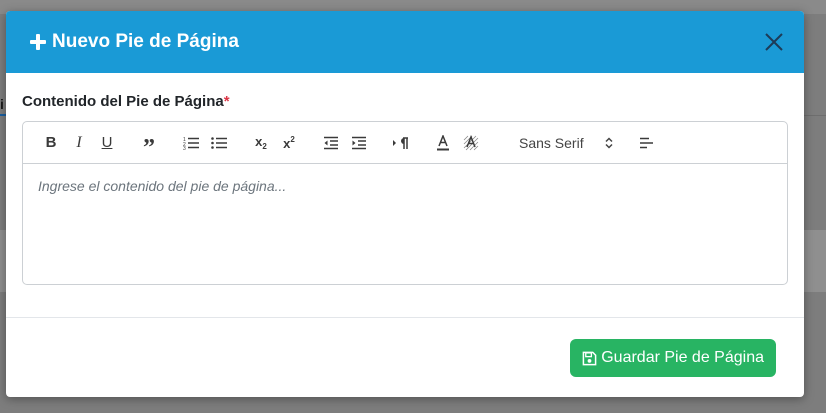 The height and width of the screenshot is (413, 826). I want to click on outdent-button, so click(331, 143).